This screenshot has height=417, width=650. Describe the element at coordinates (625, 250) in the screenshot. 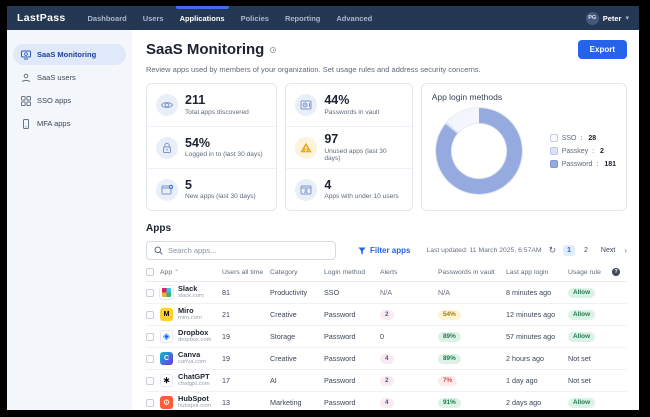

I see `chevron-right-icon: ›` at that location.